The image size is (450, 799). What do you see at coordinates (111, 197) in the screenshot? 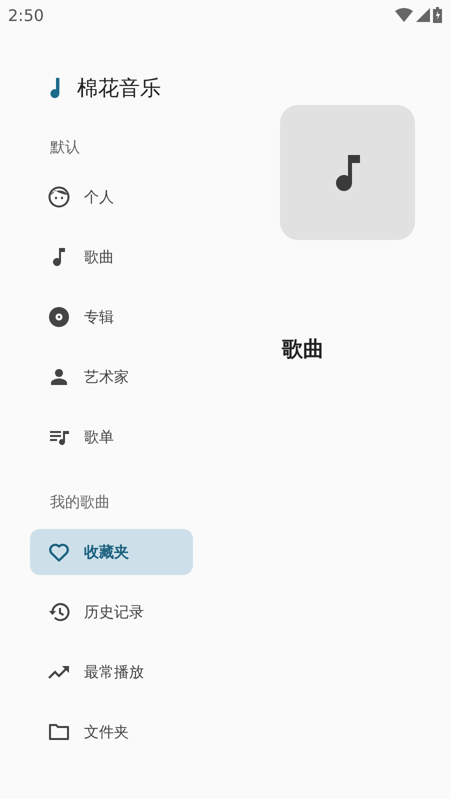
I see `drawer-item: 个人` at bounding box center [111, 197].